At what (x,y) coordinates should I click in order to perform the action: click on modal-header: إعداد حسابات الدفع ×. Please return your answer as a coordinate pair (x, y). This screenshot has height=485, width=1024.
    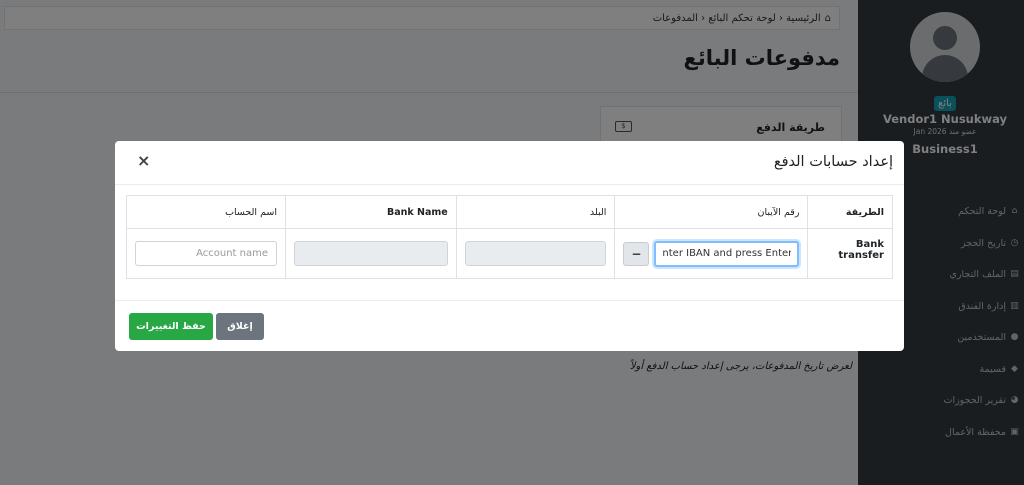
    Looking at the image, I should click on (509, 163).